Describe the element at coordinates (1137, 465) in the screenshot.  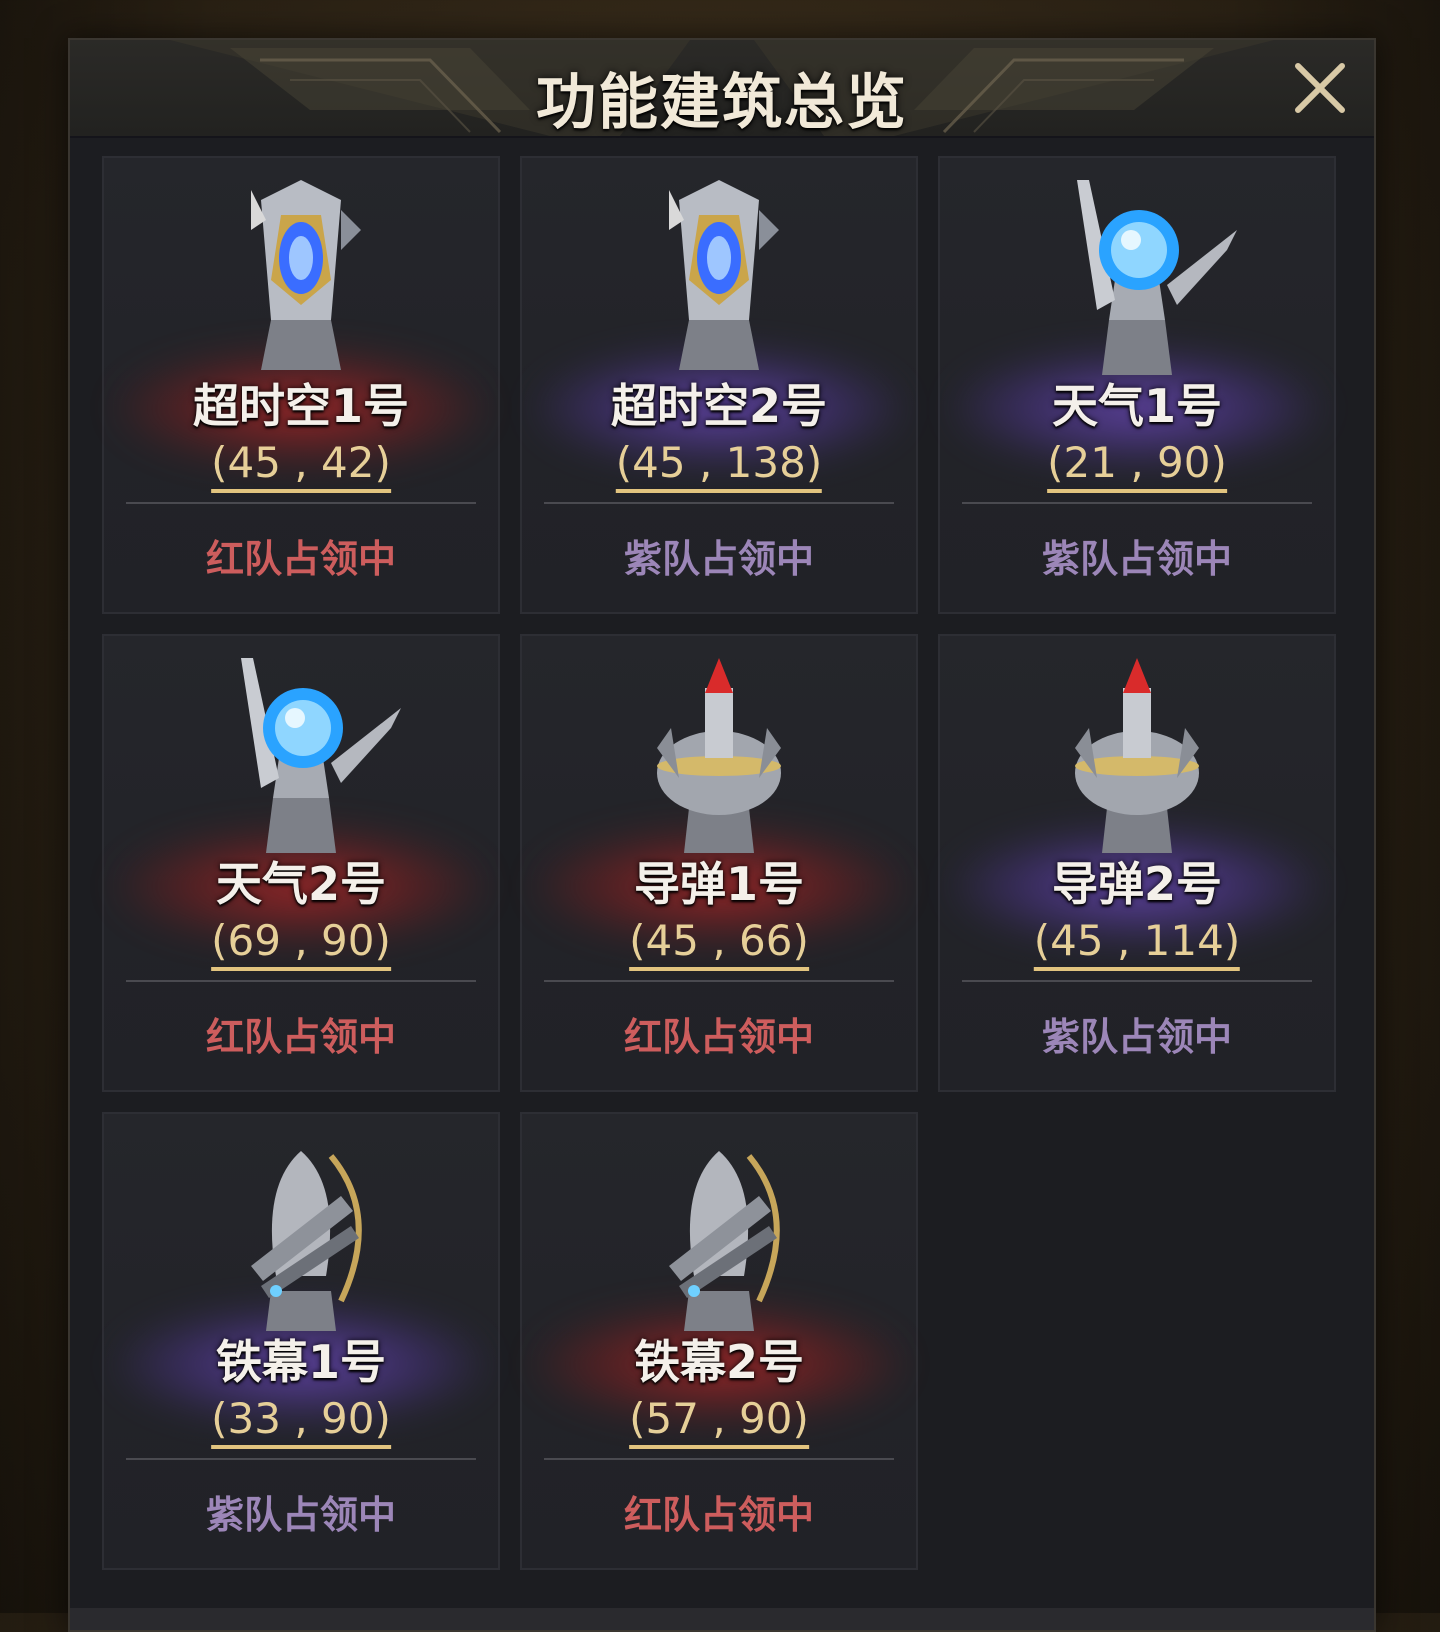
I see `building-coordinates-link: (21 , 90)` at that location.